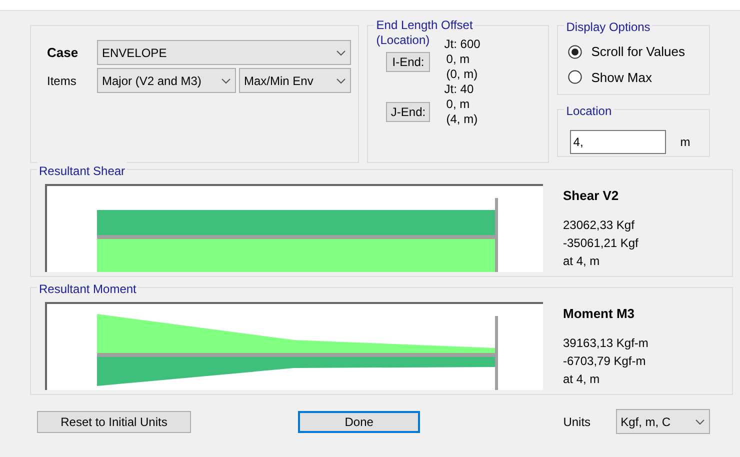 The width and height of the screenshot is (740, 457). Describe the element at coordinates (403, 40) in the screenshot. I see `group-subtitle: (Location)` at that location.